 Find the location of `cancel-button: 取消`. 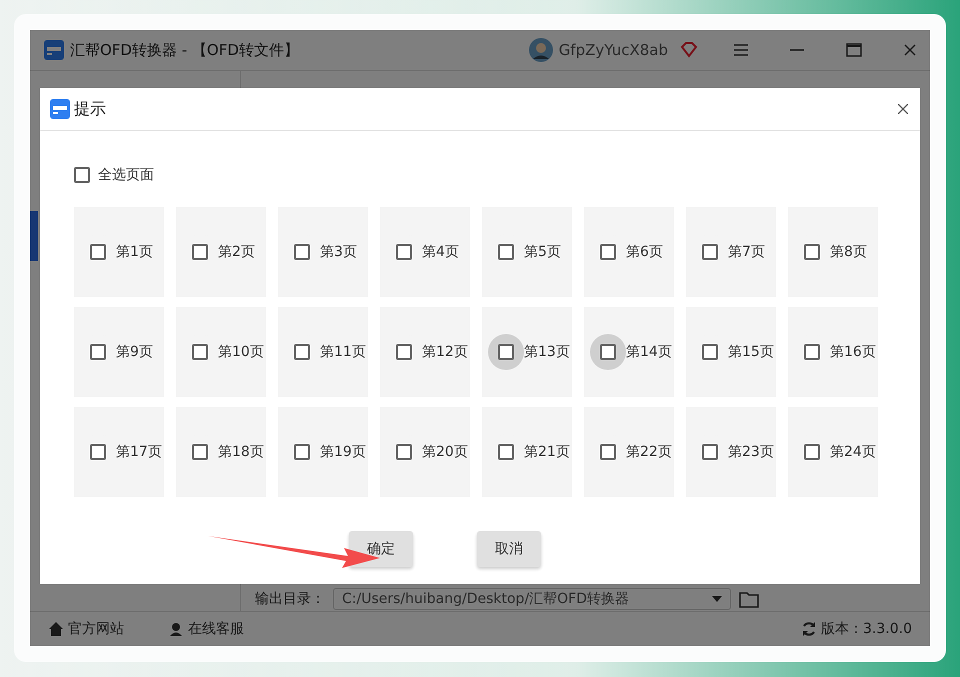

cancel-button: 取消 is located at coordinates (509, 549).